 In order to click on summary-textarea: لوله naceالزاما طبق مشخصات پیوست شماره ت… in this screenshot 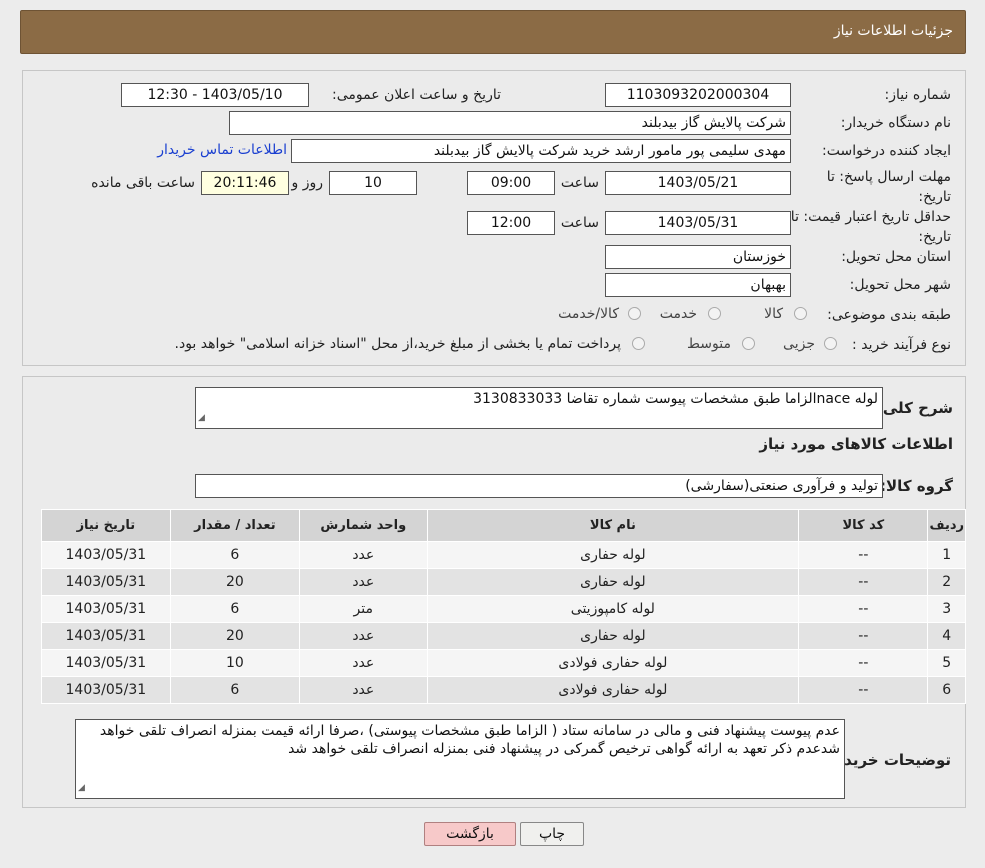, I will do `click(539, 408)`.